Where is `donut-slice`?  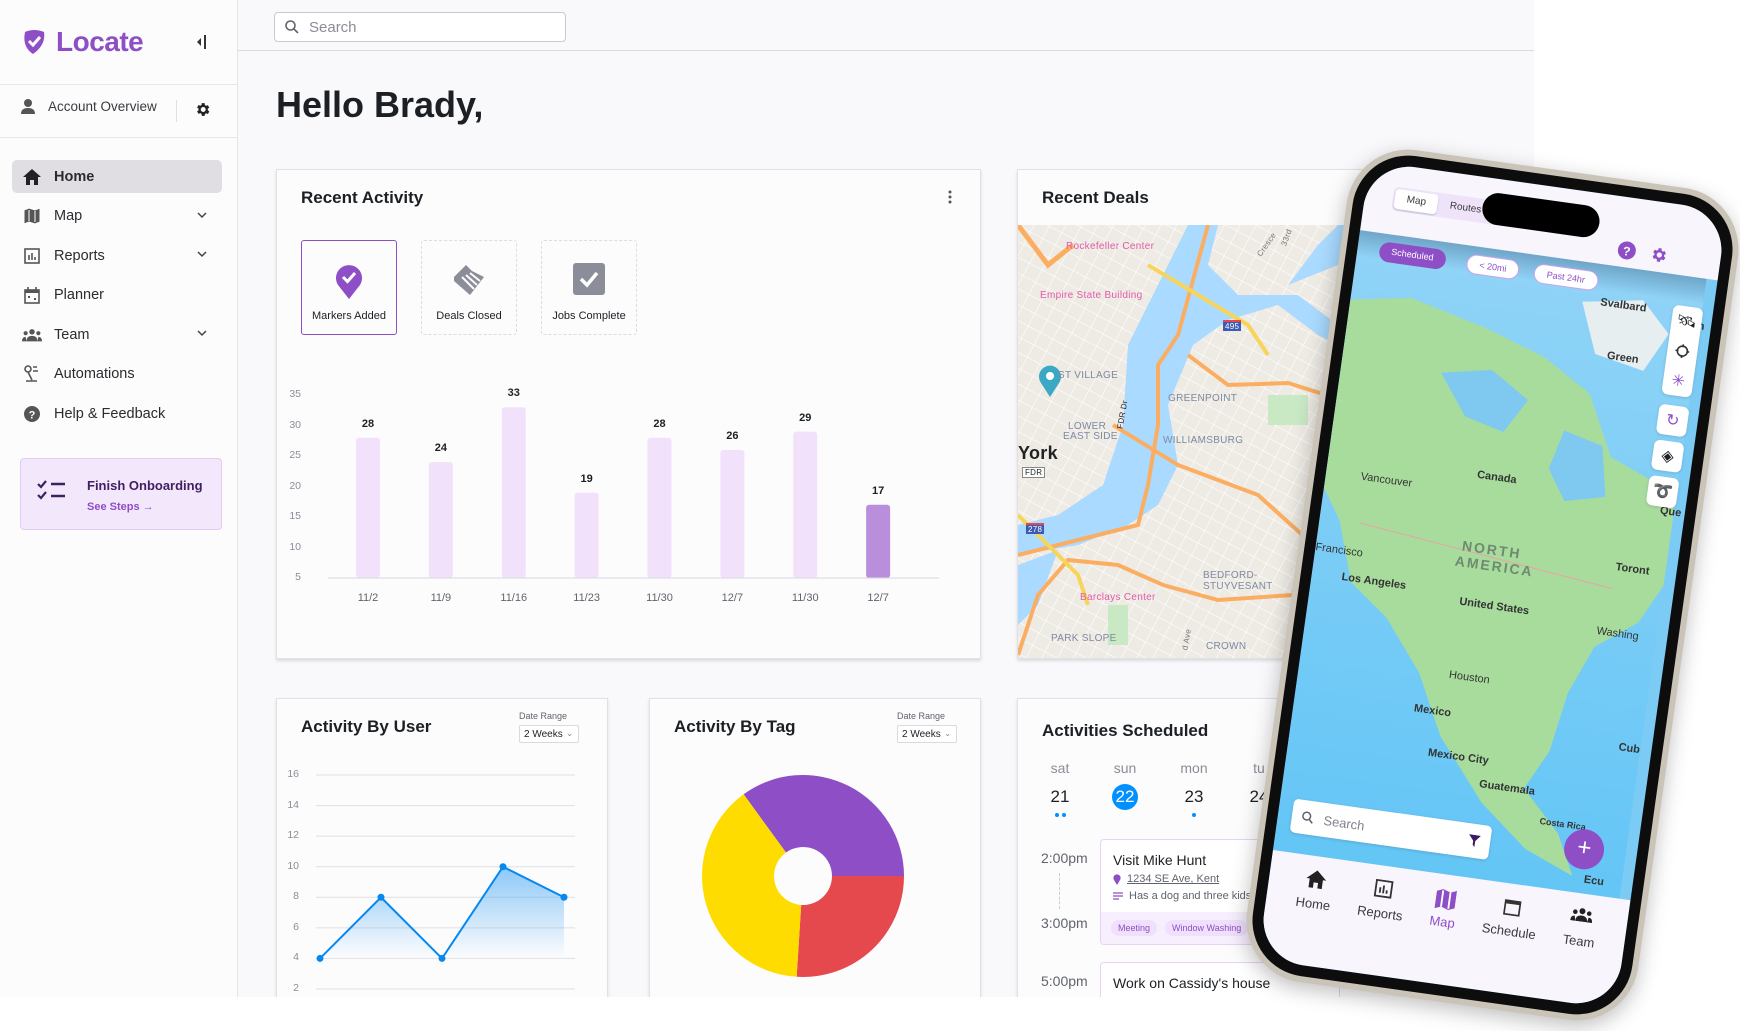 donut-slice is located at coordinates (850, 926).